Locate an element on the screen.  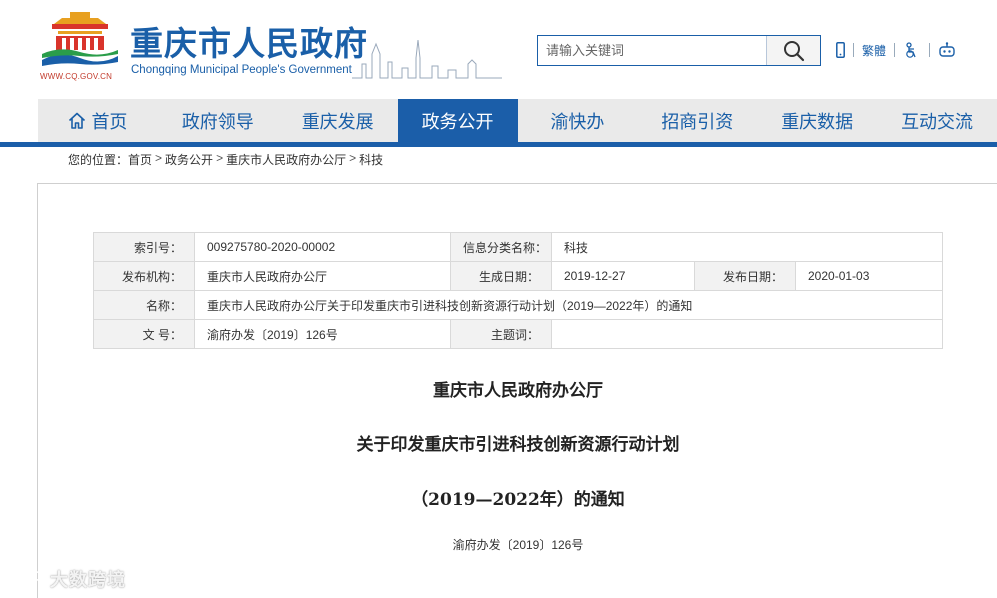
breadcrumb-link-government-affairs: 政务公开 is located at coordinates (189, 159).